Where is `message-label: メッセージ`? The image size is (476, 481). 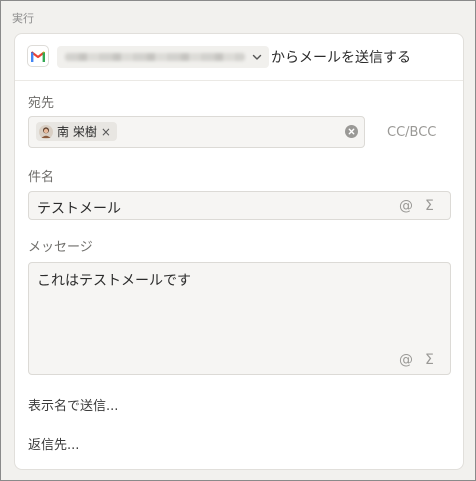
message-label: メッセージ is located at coordinates (60, 247).